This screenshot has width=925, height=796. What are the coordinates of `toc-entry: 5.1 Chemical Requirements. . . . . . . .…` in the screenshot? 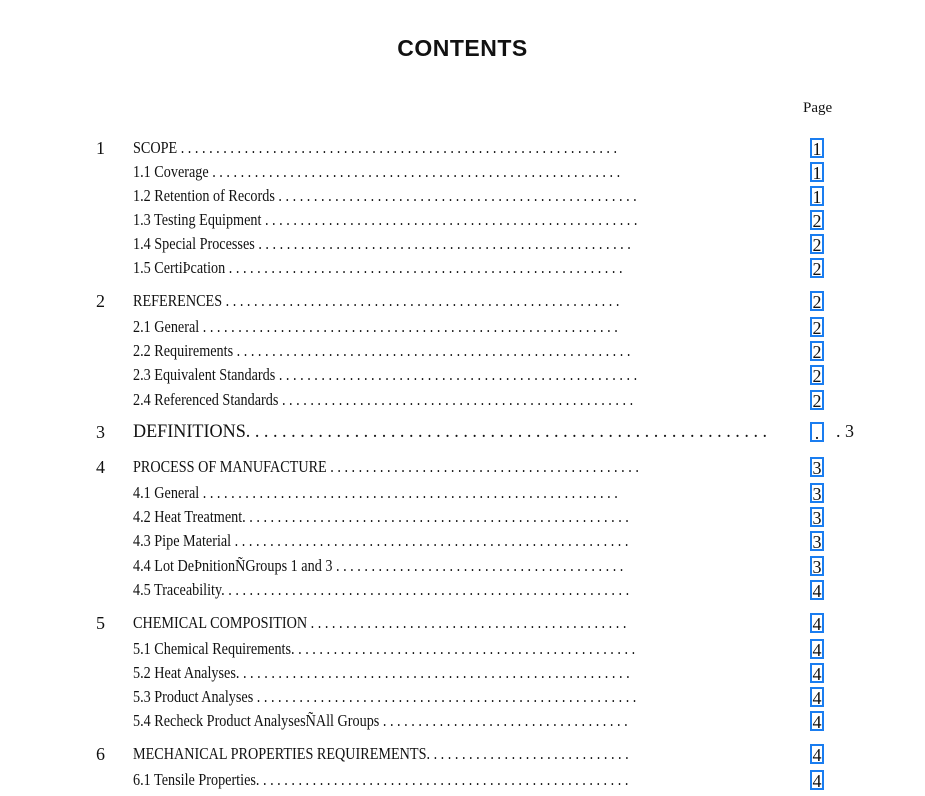 It's located at (462, 649).